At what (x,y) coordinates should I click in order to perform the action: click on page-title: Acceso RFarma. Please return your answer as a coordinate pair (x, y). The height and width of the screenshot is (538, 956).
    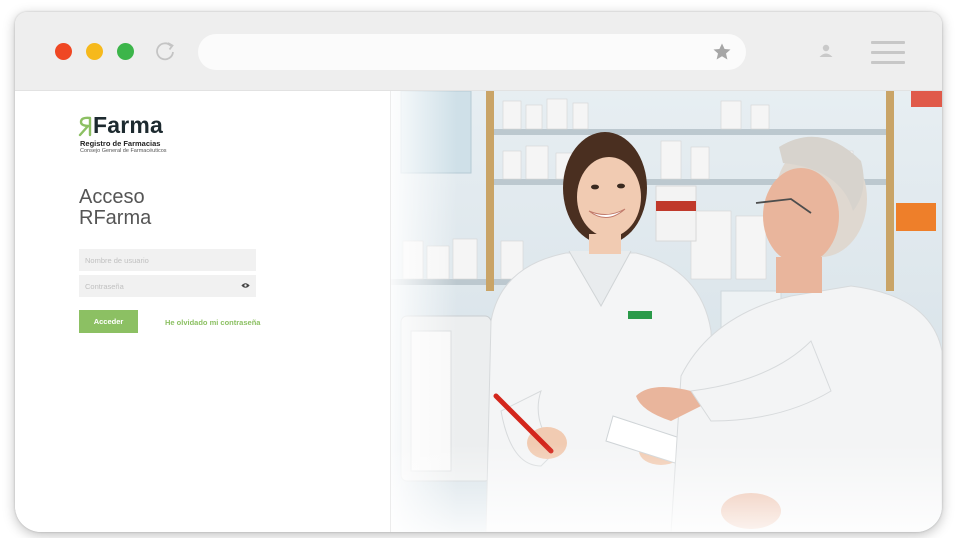
    Looking at the image, I should click on (115, 208).